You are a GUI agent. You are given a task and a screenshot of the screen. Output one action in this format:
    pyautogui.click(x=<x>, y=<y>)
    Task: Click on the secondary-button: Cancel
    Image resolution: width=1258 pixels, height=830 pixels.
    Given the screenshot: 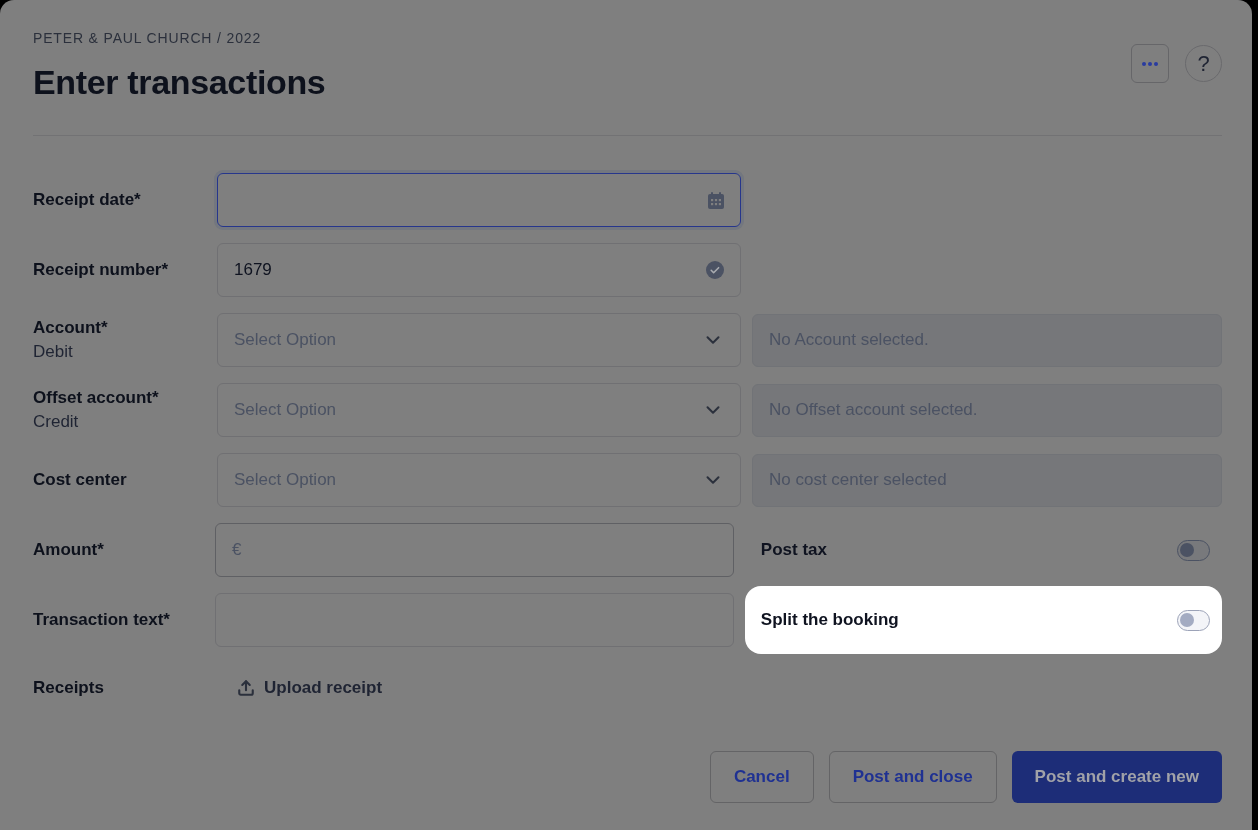 What is the action you would take?
    pyautogui.click(x=761, y=777)
    